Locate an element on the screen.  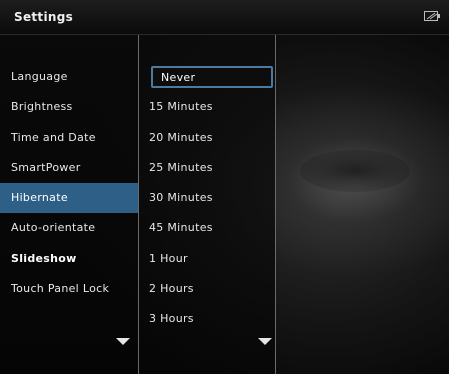
option-row-never: Never is located at coordinates (207, 77).